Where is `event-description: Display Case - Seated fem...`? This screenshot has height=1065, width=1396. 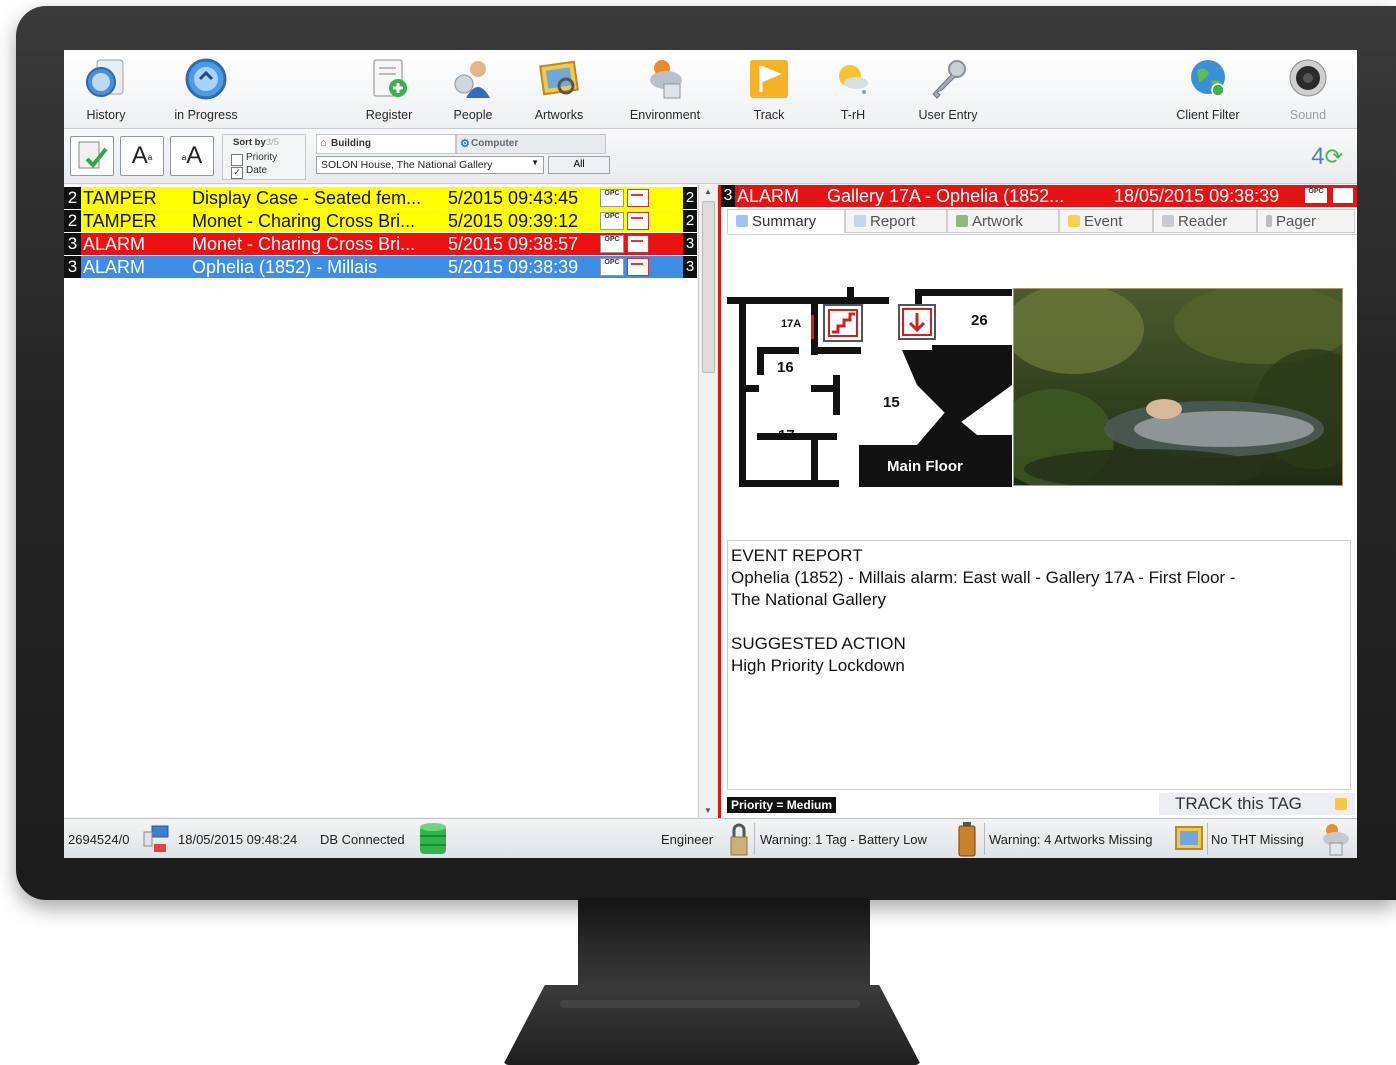 event-description: Display Case - Seated fem... is located at coordinates (307, 198).